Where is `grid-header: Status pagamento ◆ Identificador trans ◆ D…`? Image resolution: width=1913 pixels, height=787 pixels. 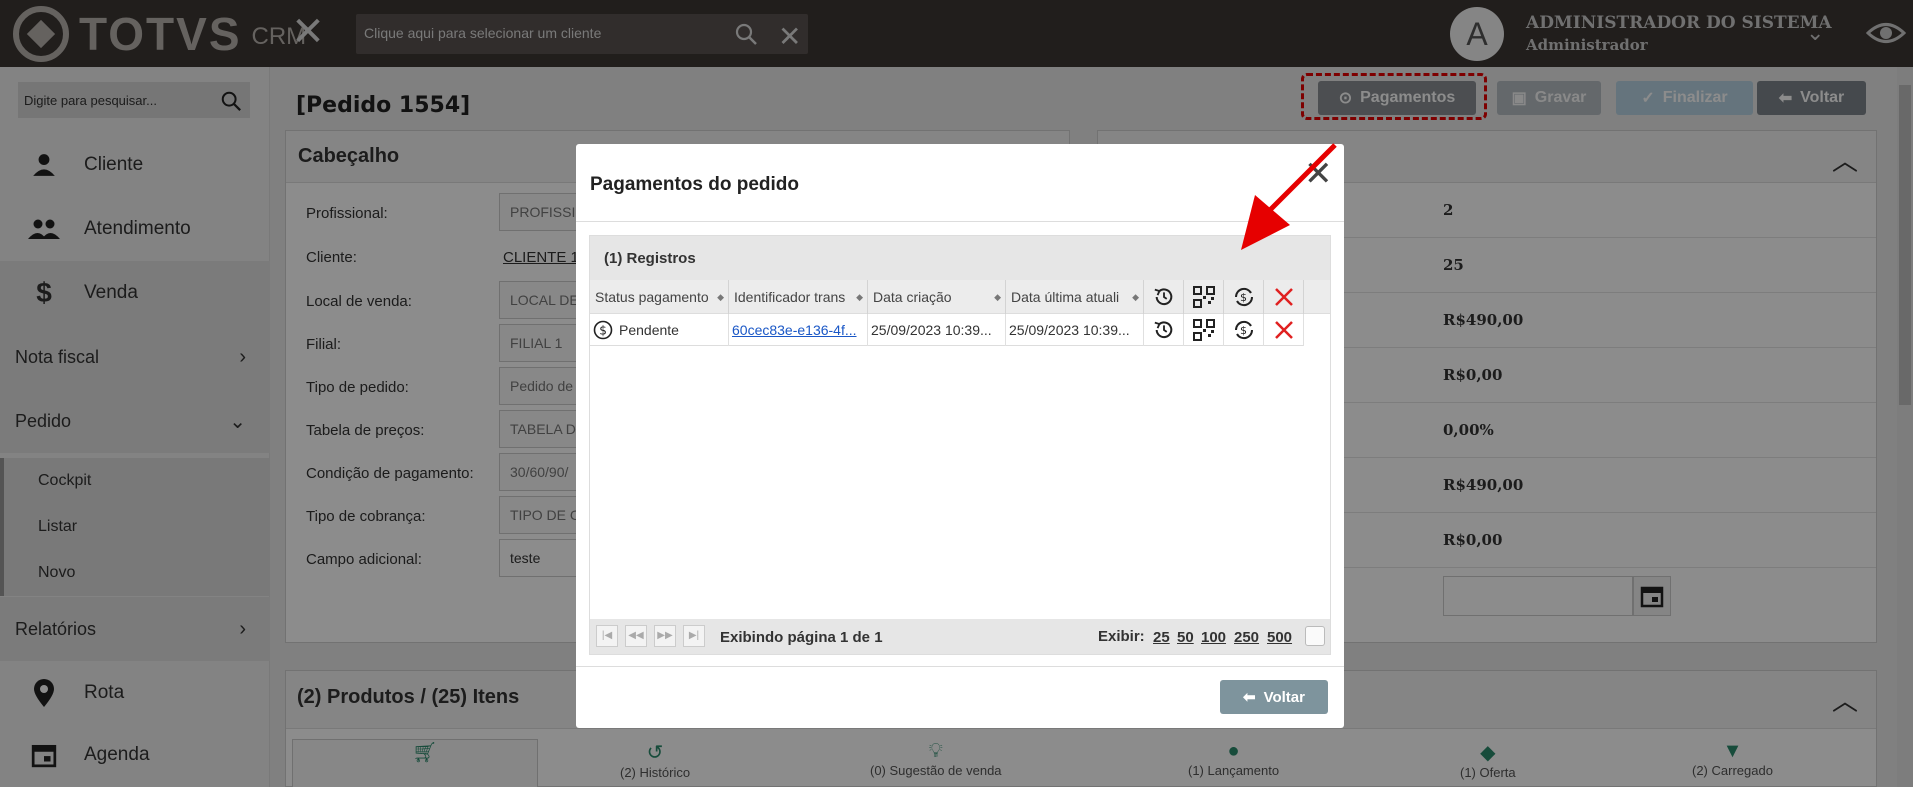
grid-header: Status pagamento ◆ Identificador trans ◆ D… is located at coordinates (960, 297).